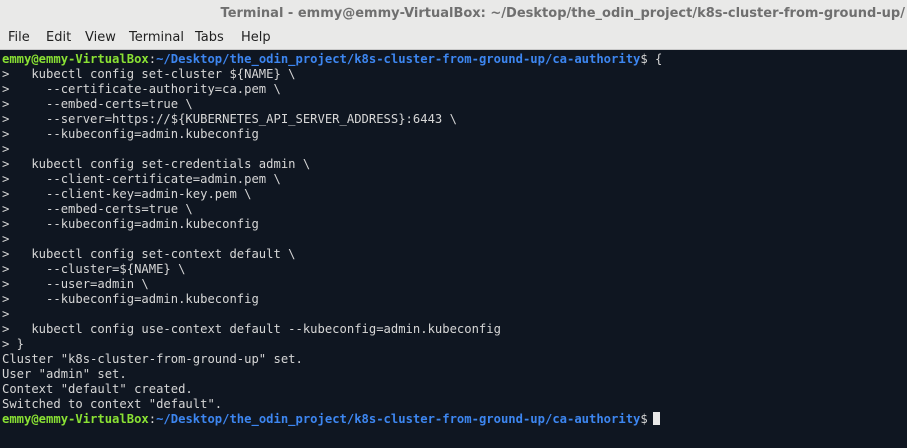 The width and height of the screenshot is (907, 448). Describe the element at coordinates (112, 404) in the screenshot. I see `output-line: Switched to context "default".` at that location.